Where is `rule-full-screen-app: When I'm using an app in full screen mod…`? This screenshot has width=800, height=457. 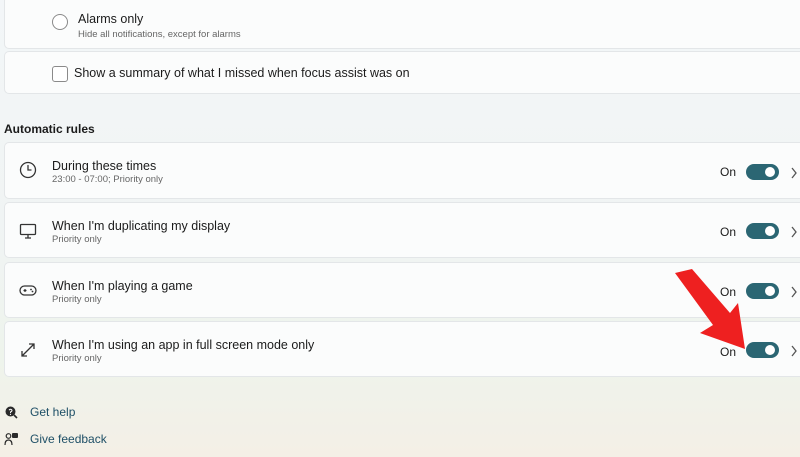 rule-full-screen-app: When I'm using an app in full screen mod… is located at coordinates (402, 349).